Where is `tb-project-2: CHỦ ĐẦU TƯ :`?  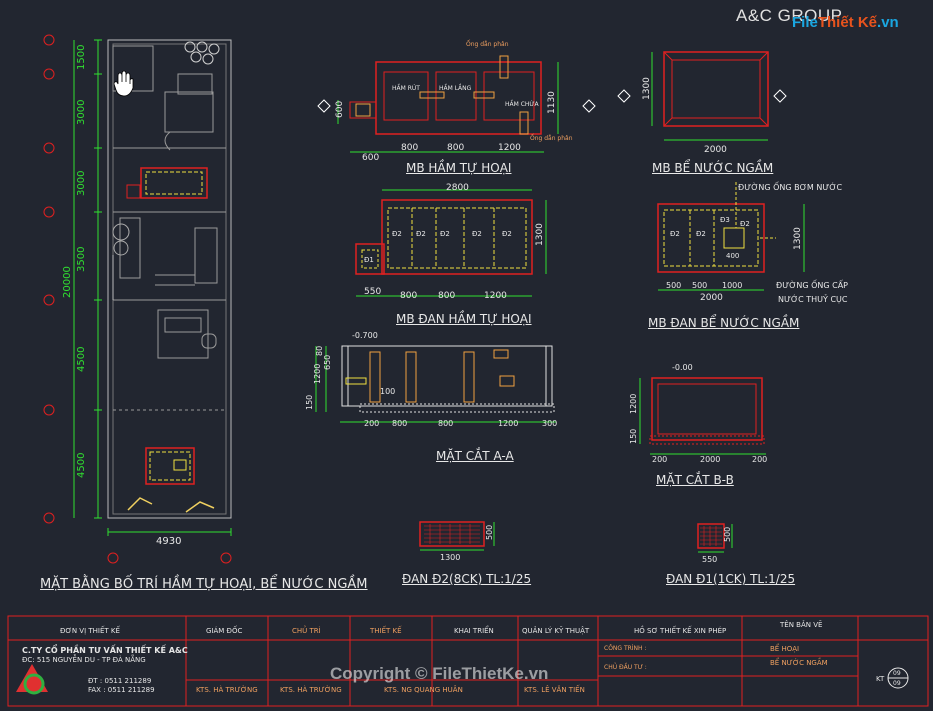
tb-project-2: CHỦ ĐẦU TƯ : is located at coordinates (625, 667).